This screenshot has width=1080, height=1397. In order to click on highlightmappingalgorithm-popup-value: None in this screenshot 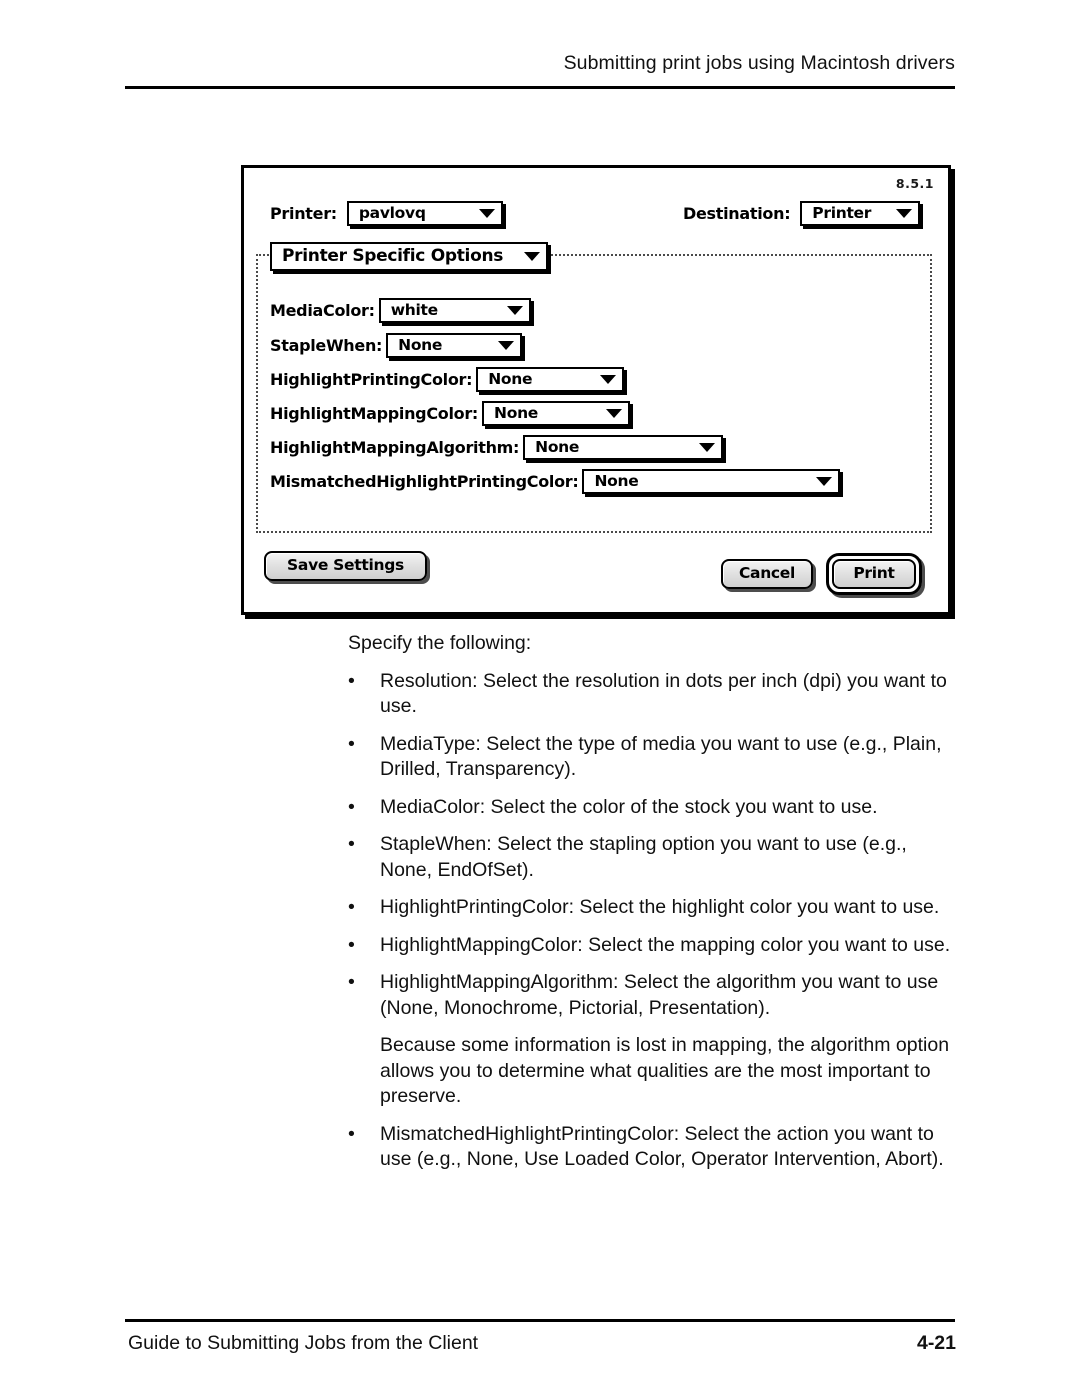, I will do `click(557, 446)`.